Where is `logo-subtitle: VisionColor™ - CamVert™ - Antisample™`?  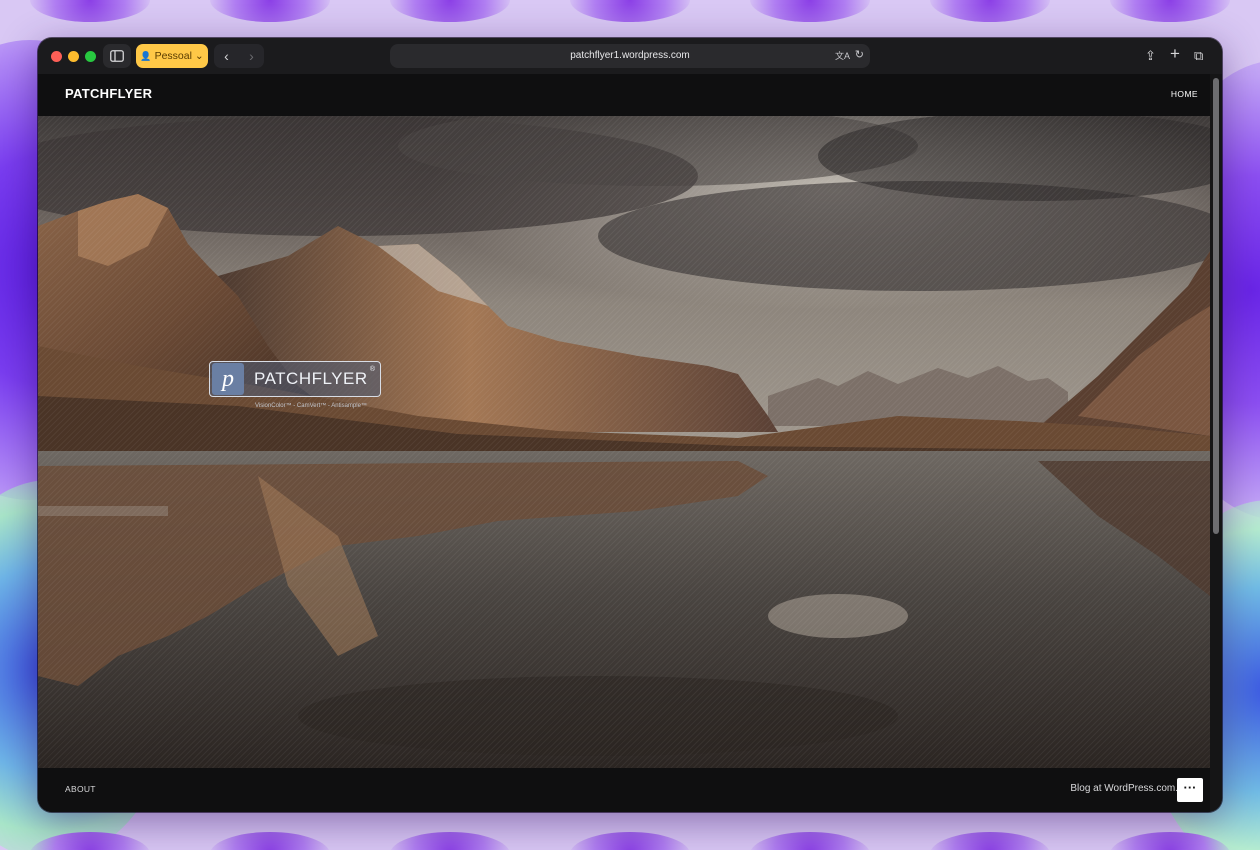
logo-subtitle: VisionColor™ - CamVert™ - Antisample™ is located at coordinates (311, 406).